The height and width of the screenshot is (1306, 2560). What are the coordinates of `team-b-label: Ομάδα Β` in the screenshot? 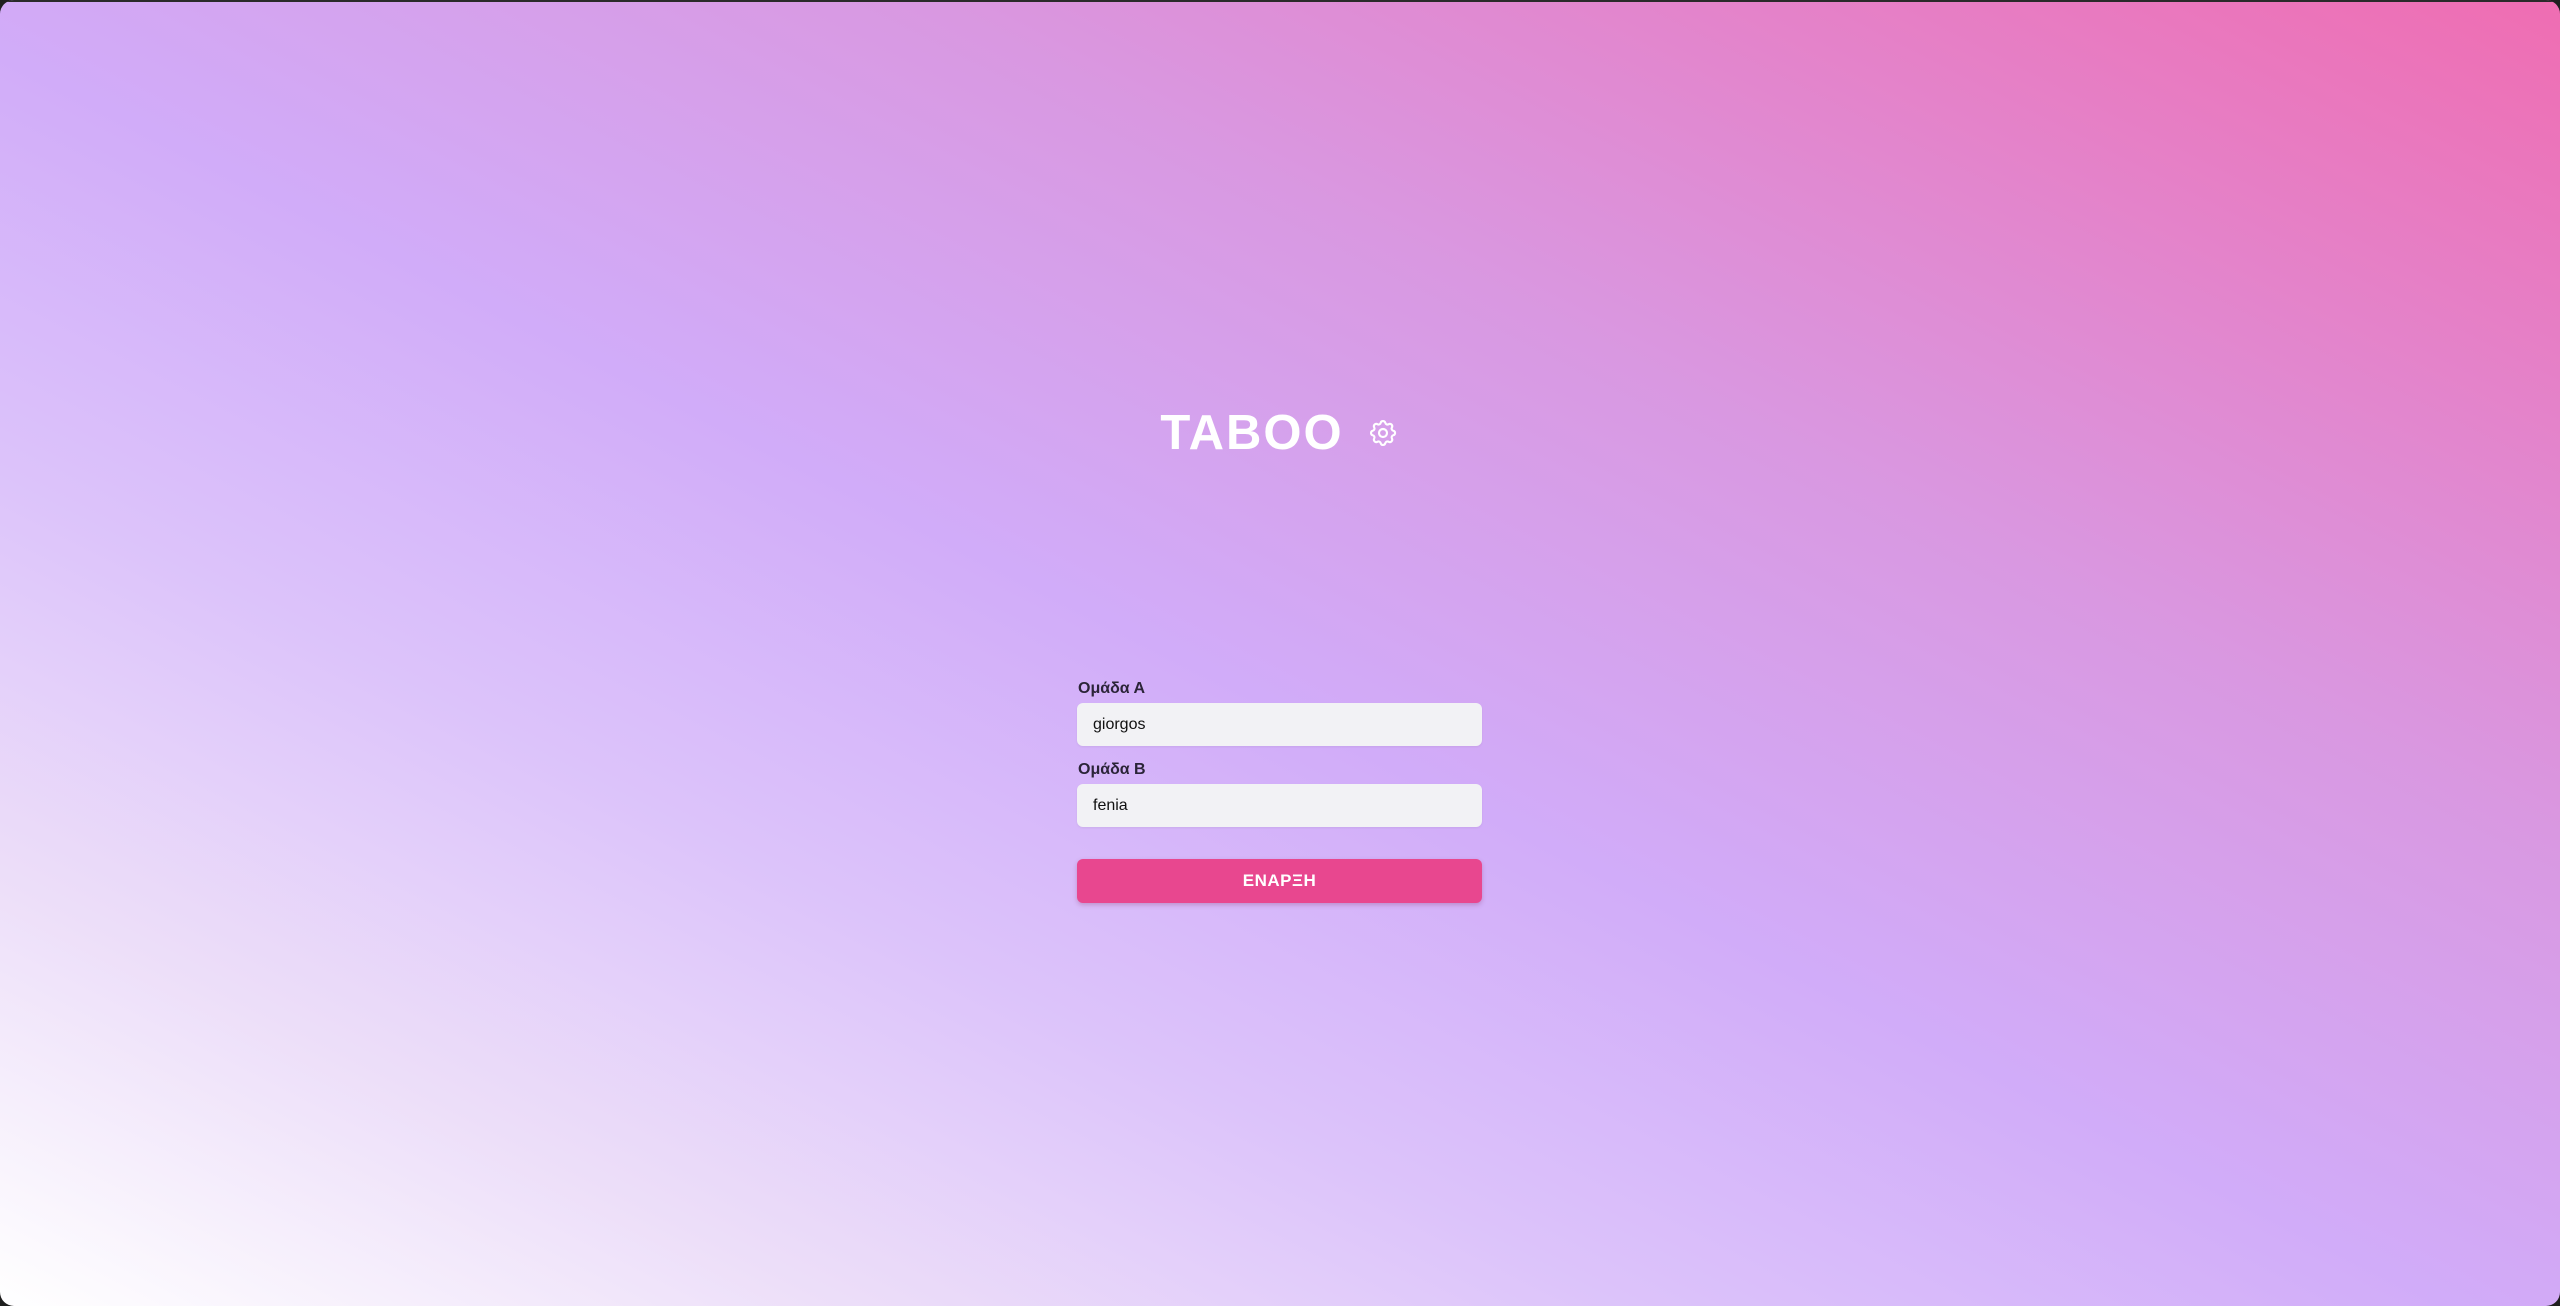 It's located at (1112, 769).